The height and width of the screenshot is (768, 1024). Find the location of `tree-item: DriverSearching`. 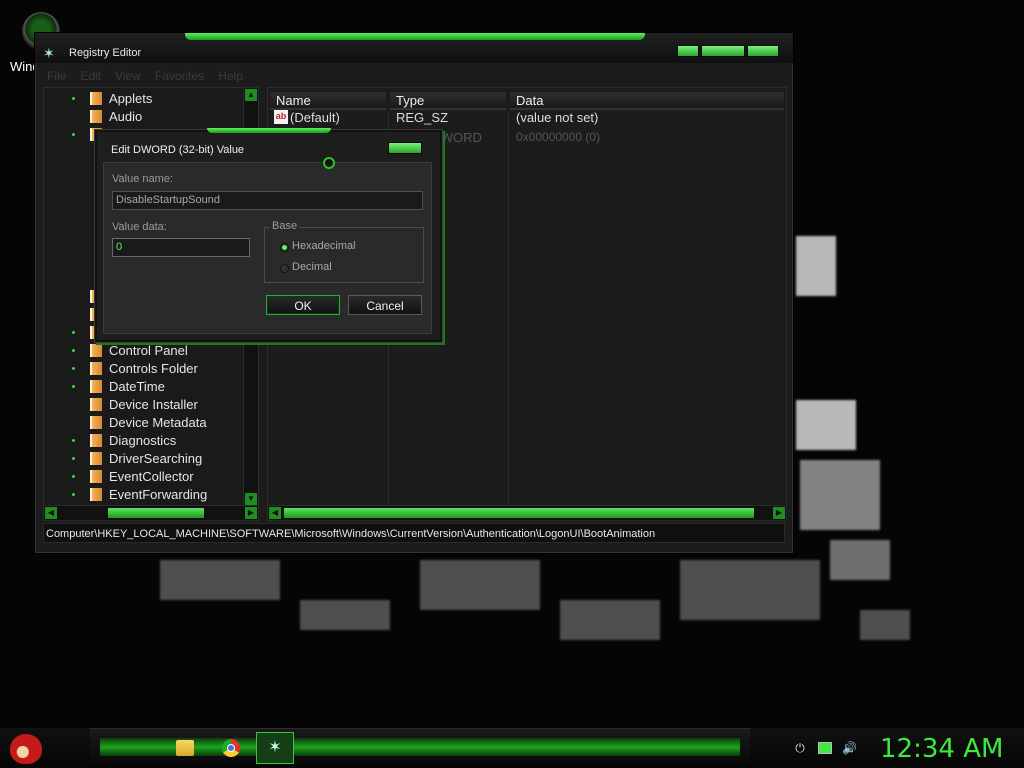

tree-item: DriverSearching is located at coordinates (144, 459).